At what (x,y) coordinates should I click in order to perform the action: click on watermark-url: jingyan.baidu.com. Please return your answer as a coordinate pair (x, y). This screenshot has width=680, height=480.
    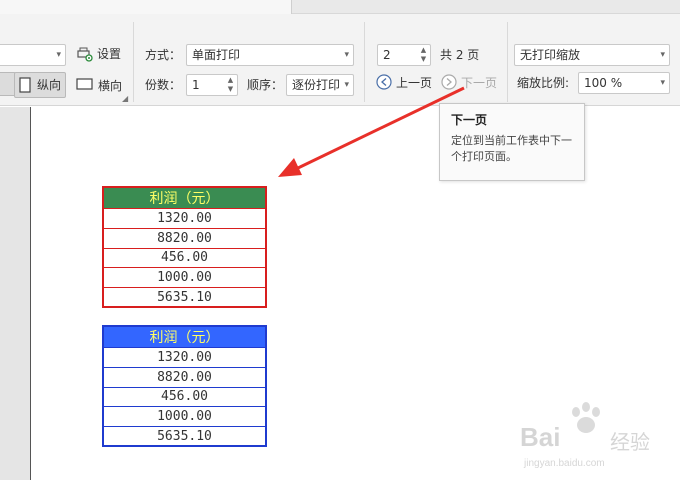
    Looking at the image, I should click on (564, 463).